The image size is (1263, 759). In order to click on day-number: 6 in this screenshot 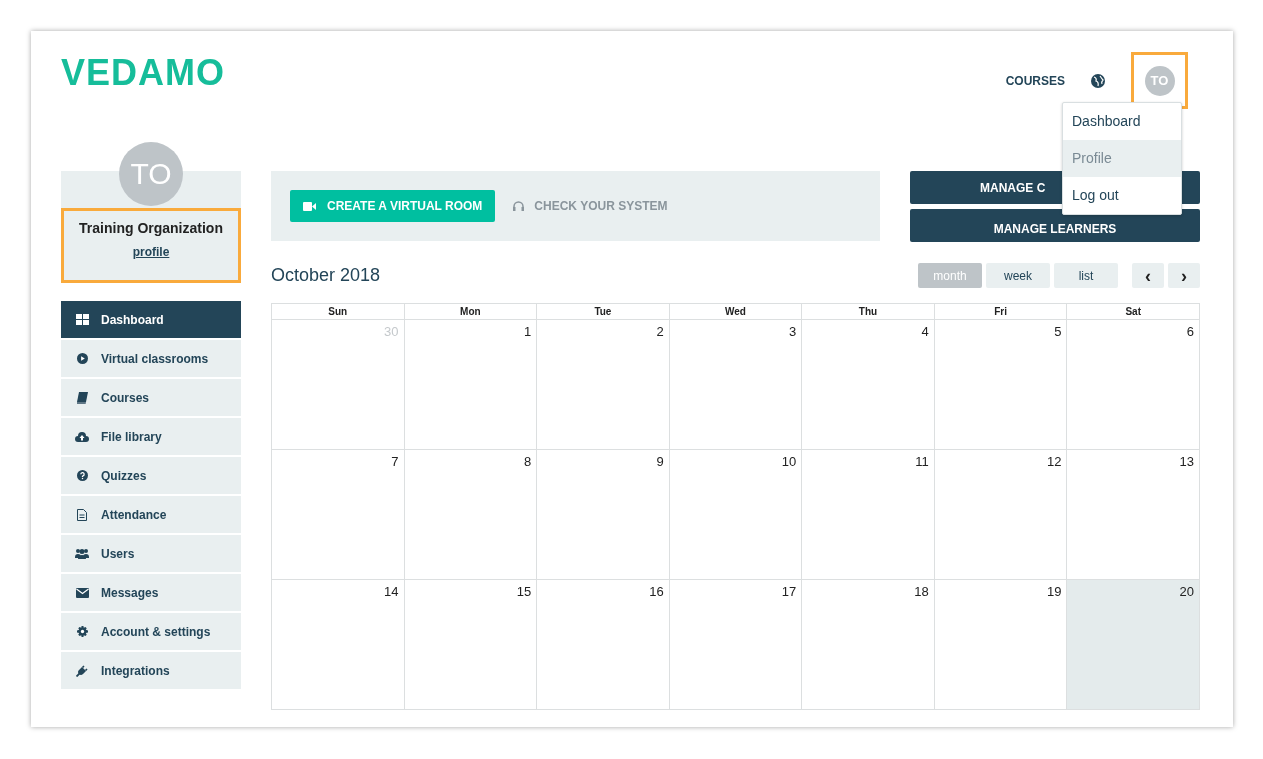, I will do `click(1190, 331)`.